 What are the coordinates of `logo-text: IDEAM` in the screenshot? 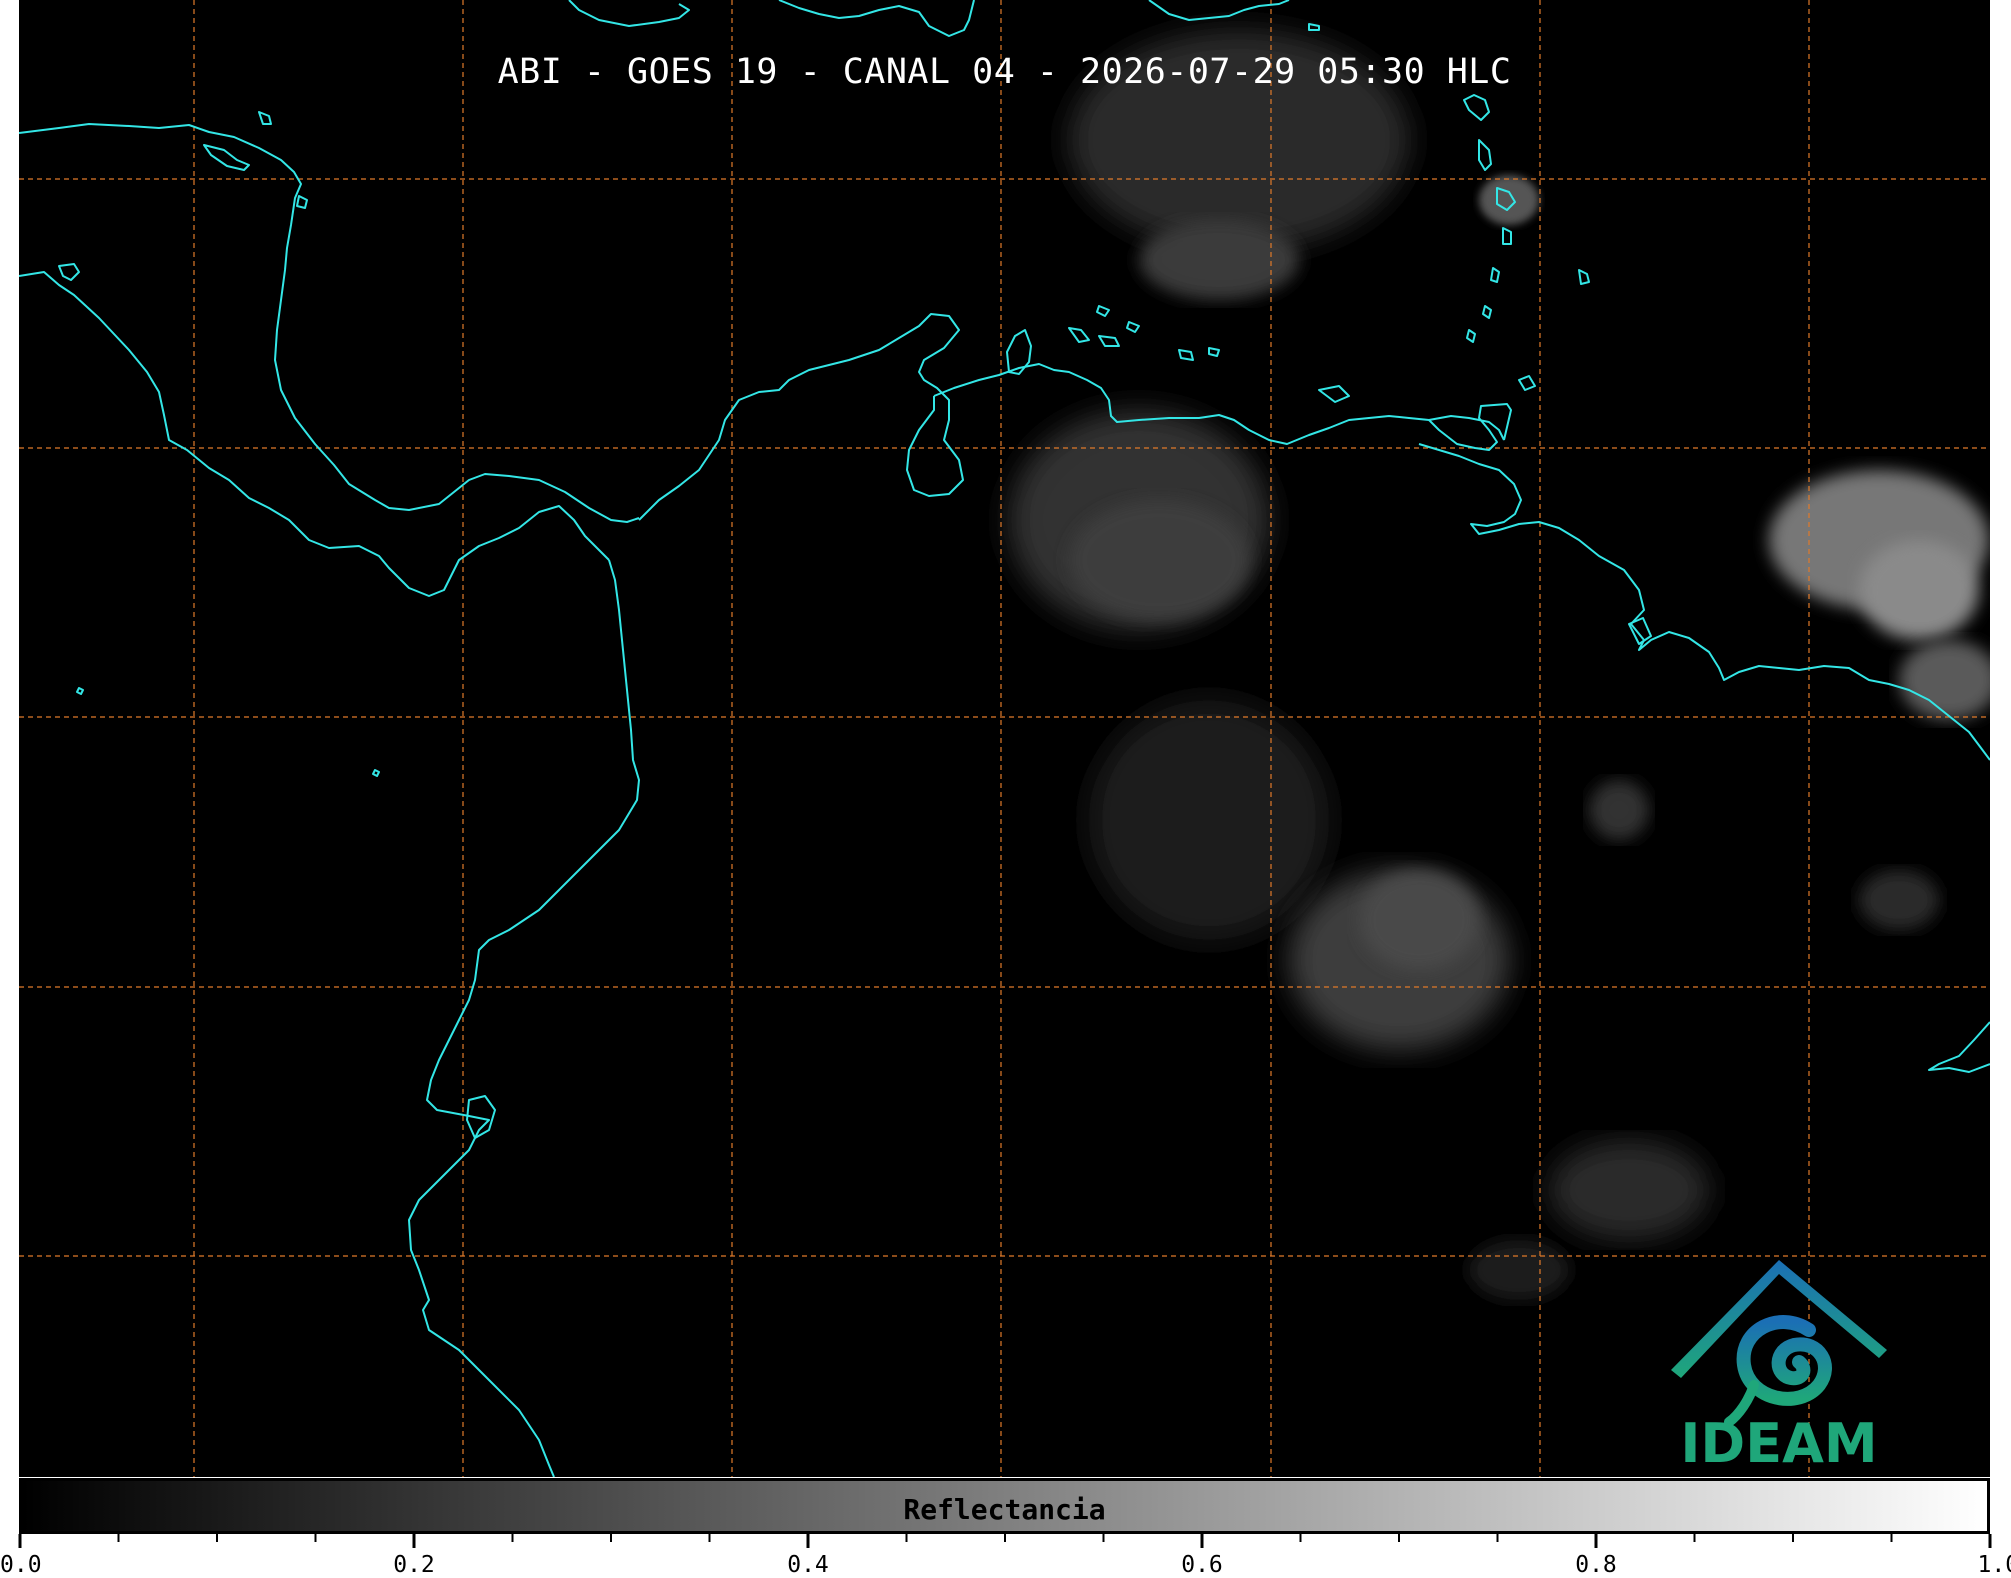 It's located at (1779, 1443).